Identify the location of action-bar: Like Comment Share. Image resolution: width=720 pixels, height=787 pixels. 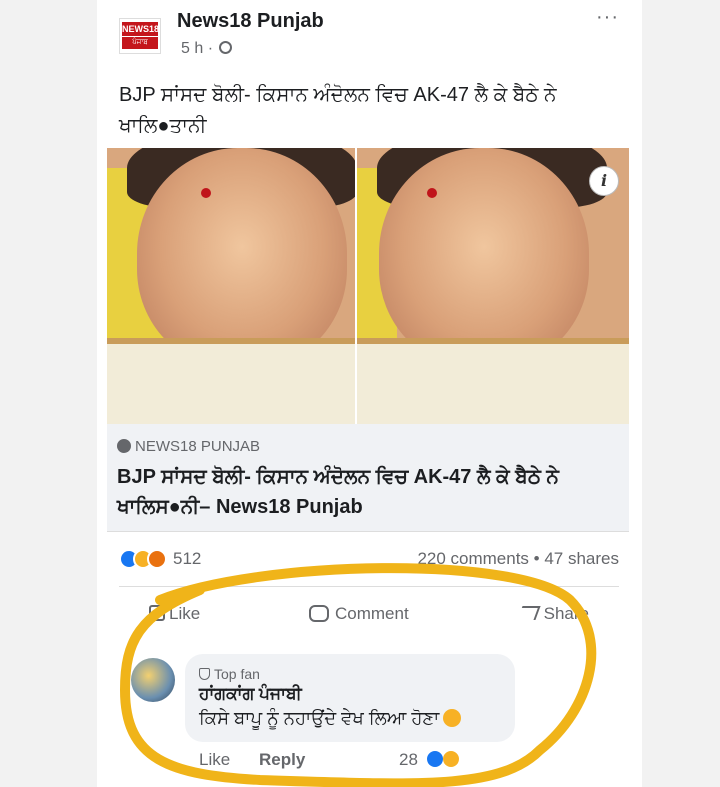
(369, 616).